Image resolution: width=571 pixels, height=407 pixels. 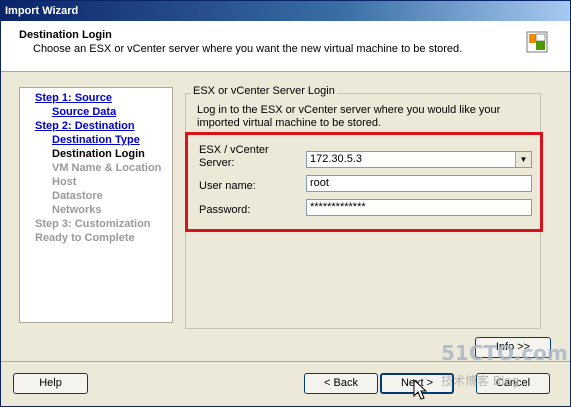 What do you see at coordinates (96, 140) in the screenshot?
I see `step-destination-type: Destination Type` at bounding box center [96, 140].